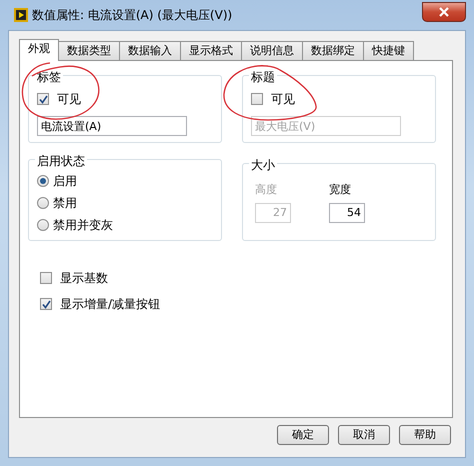 The height and width of the screenshot is (466, 474). I want to click on tab: 快捷键, so click(388, 50).